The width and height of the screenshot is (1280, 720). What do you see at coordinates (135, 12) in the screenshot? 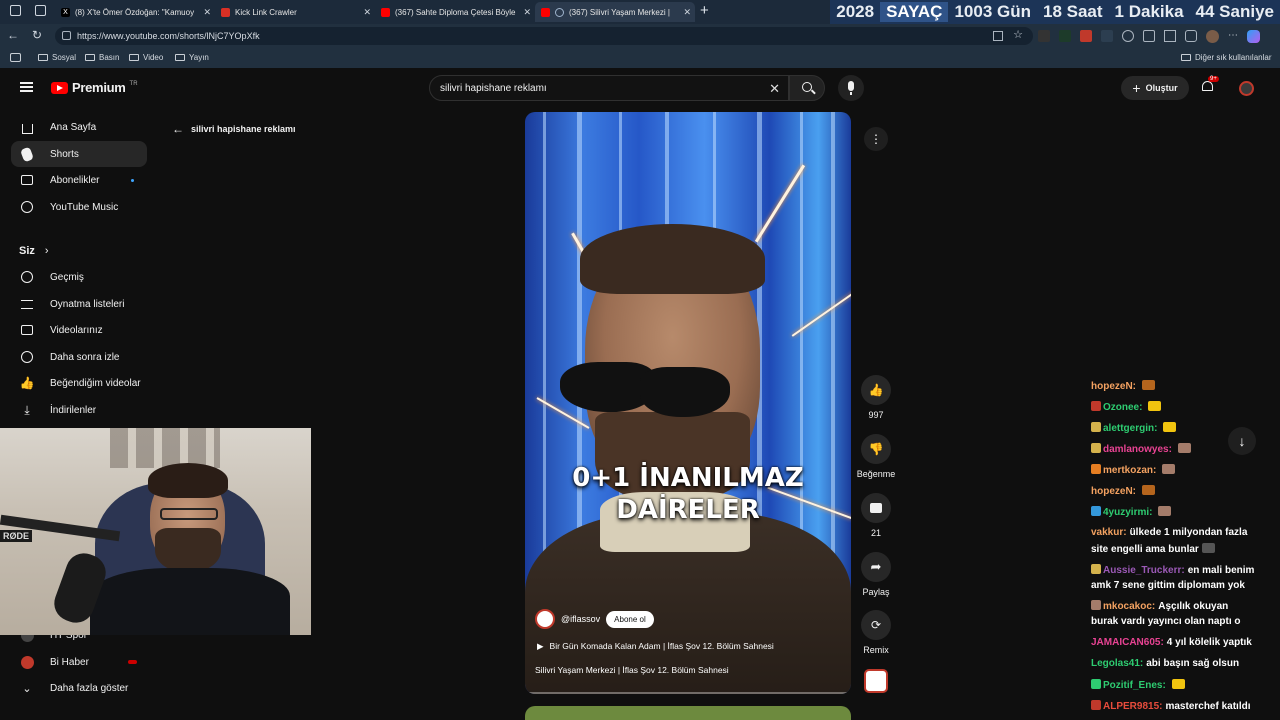
I see `browser-tab-x: X (8) X'te Ömer Özdoğan: "Kamuoy ✕` at bounding box center [135, 12].